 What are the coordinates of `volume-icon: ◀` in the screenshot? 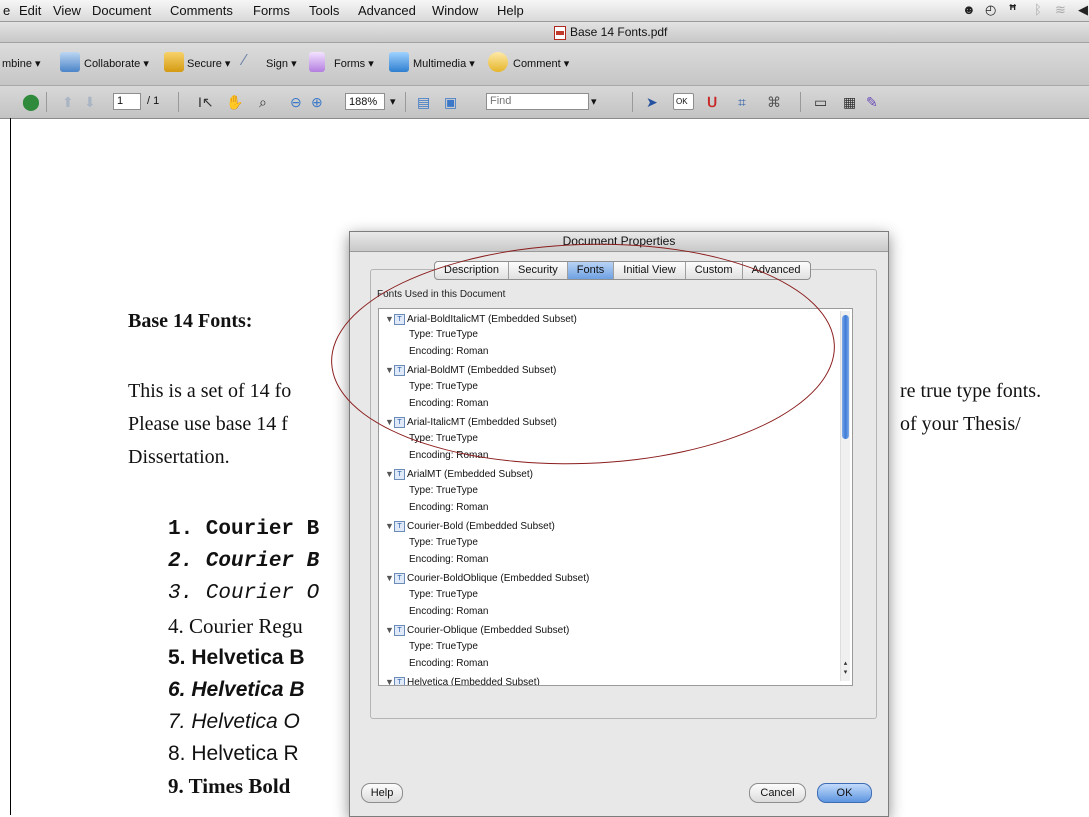 It's located at (1083, 10).